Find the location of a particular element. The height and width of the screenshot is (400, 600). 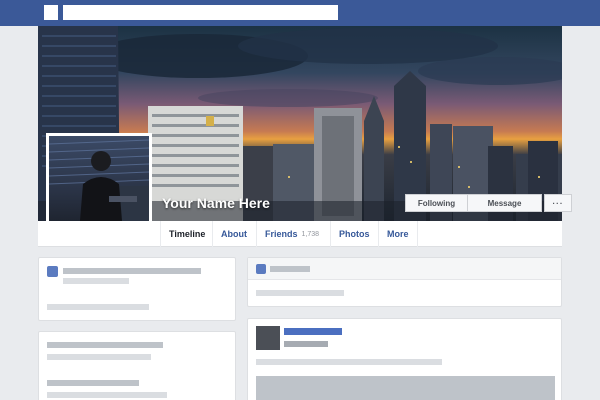

cover-actions: Following Message ··· is located at coordinates (488, 203).